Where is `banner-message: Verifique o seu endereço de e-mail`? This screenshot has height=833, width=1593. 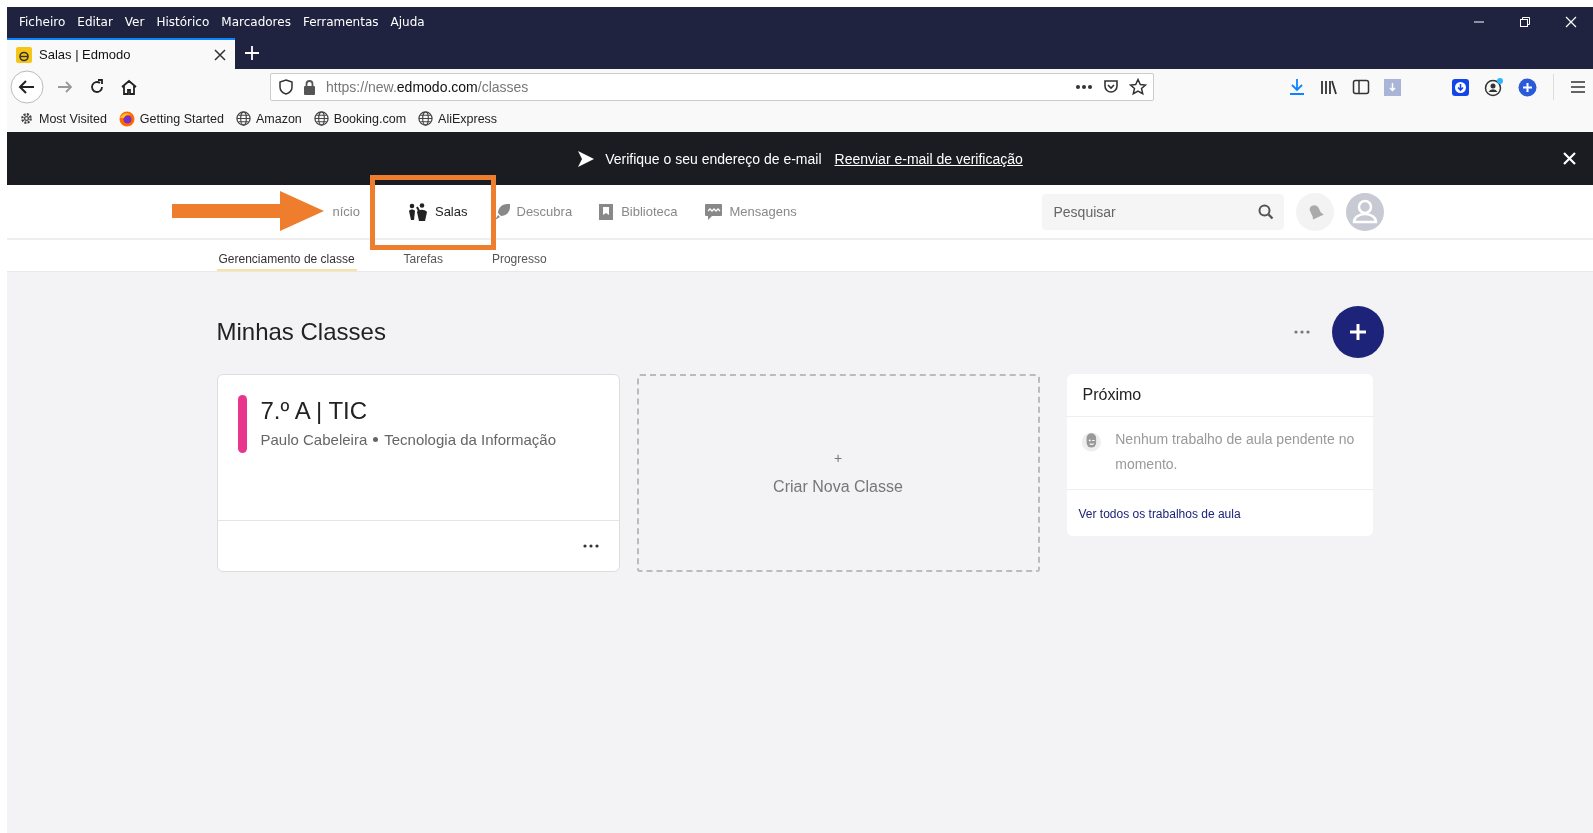
banner-message: Verifique o seu endereço de e-mail is located at coordinates (713, 158).